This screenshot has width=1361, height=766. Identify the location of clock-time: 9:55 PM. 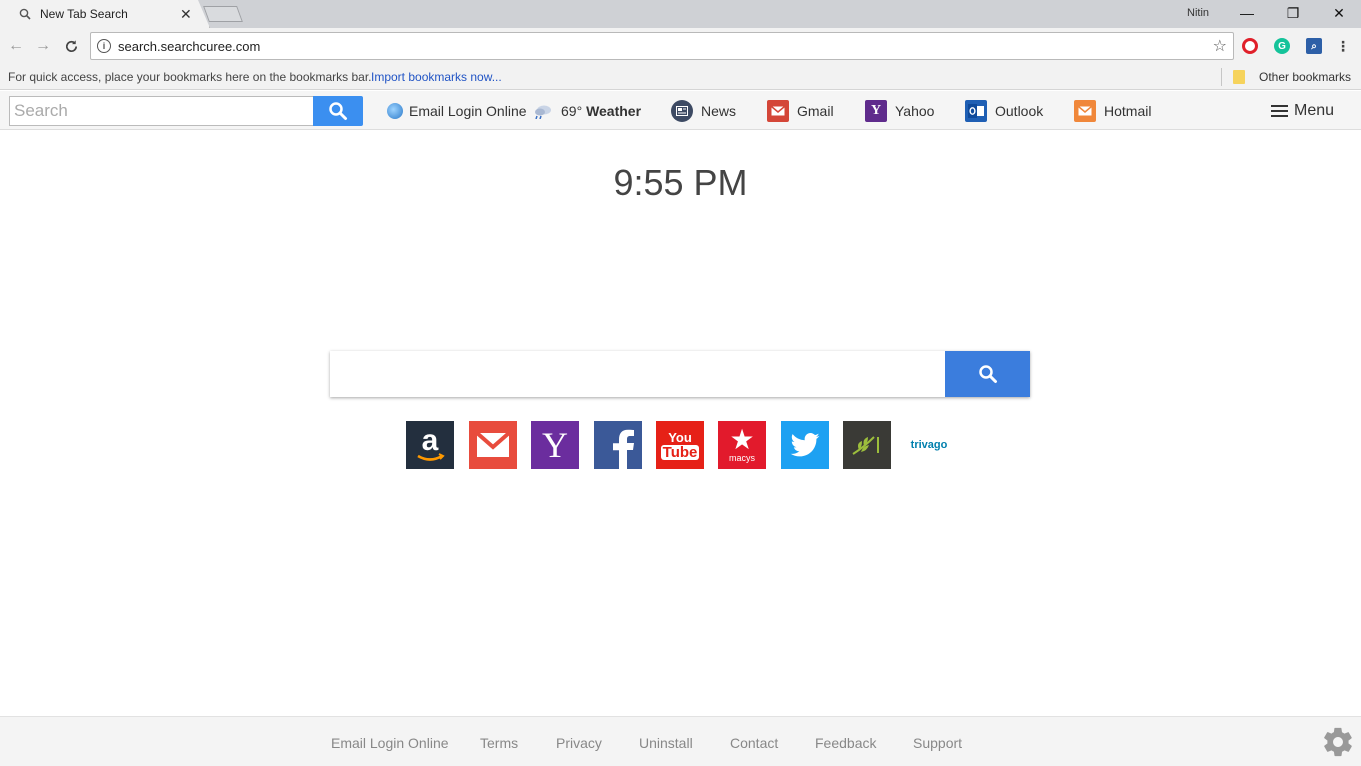
(680, 182).